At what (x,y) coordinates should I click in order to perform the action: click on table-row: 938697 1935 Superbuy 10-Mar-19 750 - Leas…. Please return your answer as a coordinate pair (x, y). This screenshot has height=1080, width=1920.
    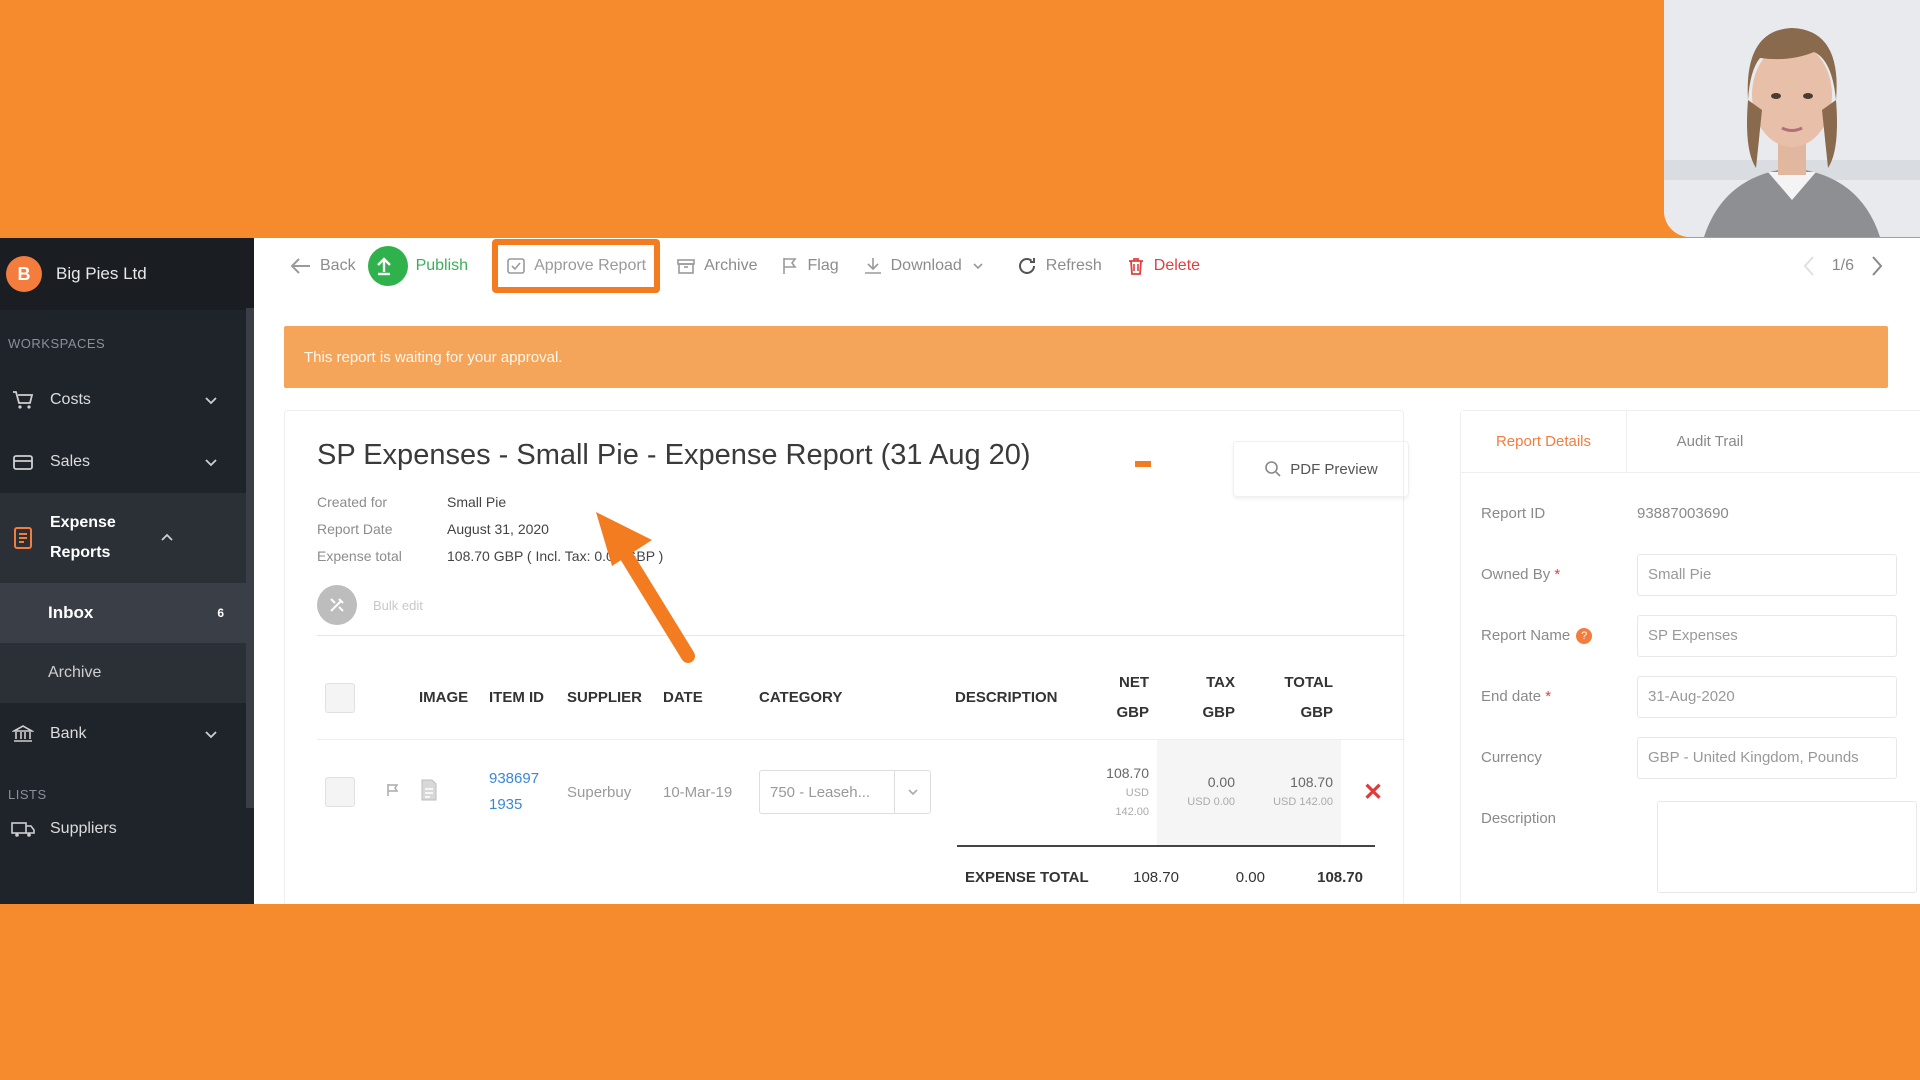
    Looking at the image, I should click on (861, 791).